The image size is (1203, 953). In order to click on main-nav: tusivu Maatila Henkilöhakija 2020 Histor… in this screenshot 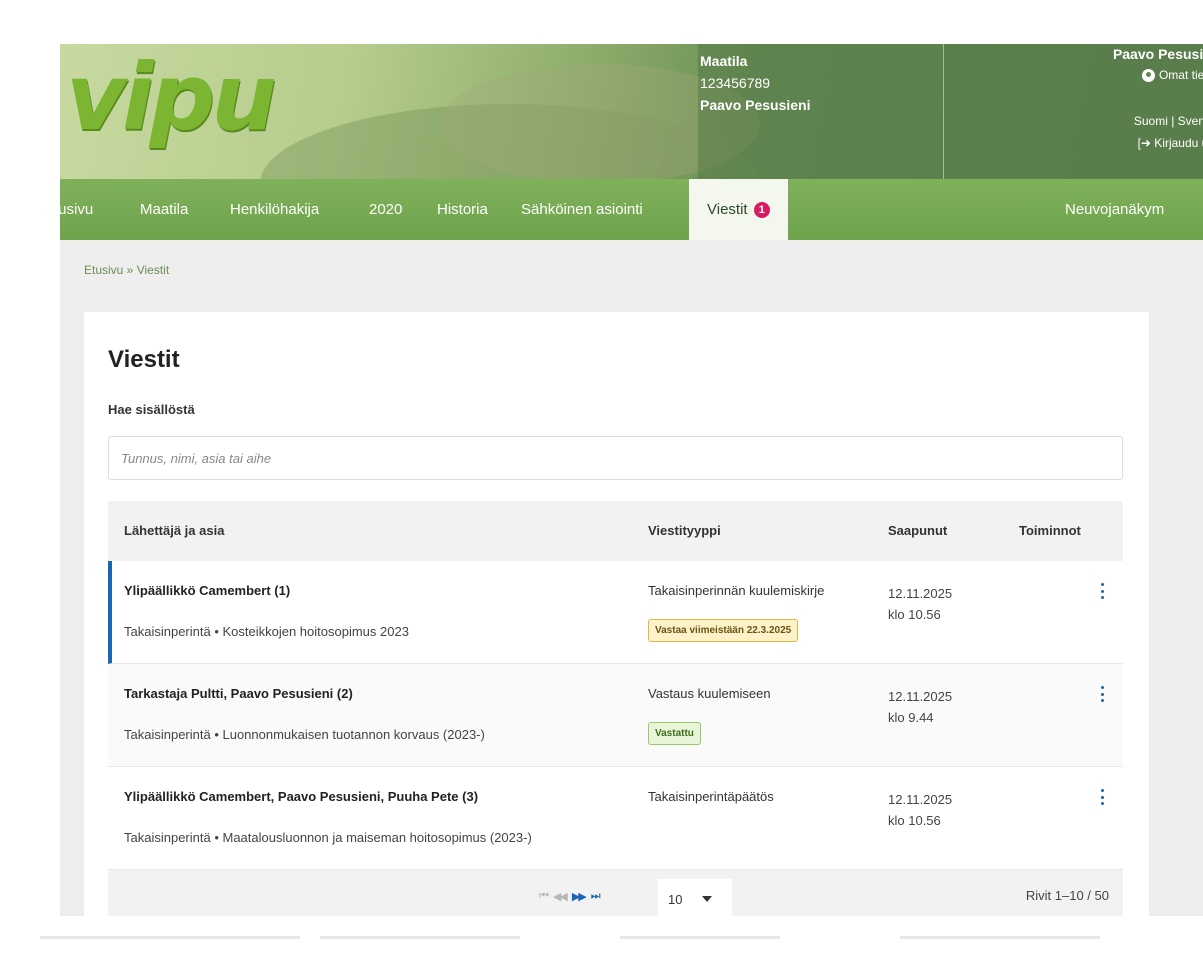, I will do `click(631, 209)`.